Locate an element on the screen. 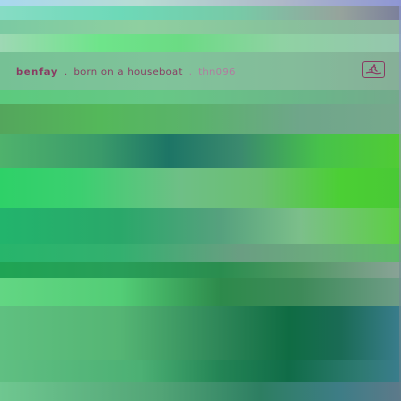 The height and width of the screenshot is (401, 401). artist-name: benfay is located at coordinates (37, 72).